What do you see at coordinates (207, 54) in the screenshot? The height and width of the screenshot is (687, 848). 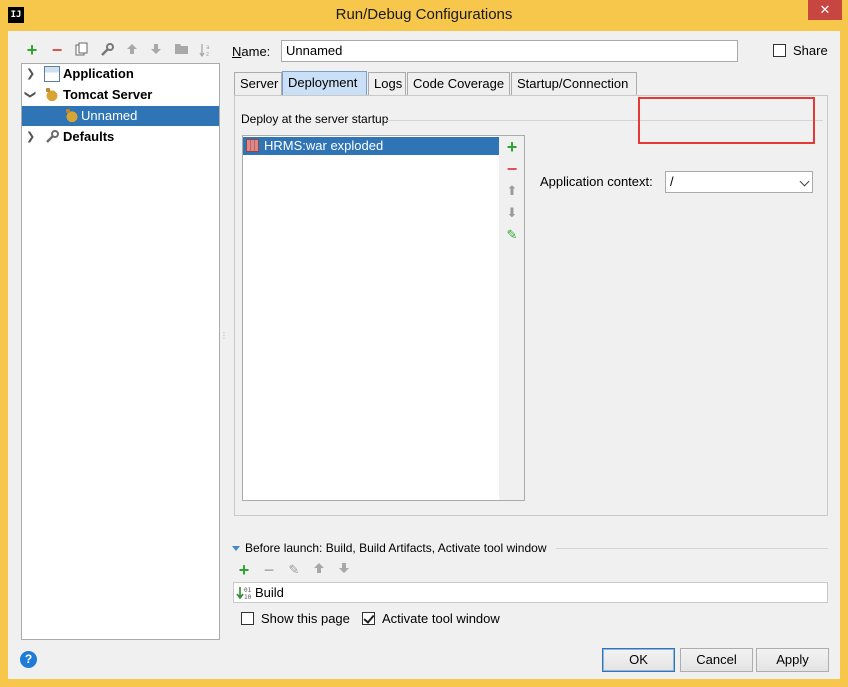 I see `svg-text: z` at bounding box center [207, 54].